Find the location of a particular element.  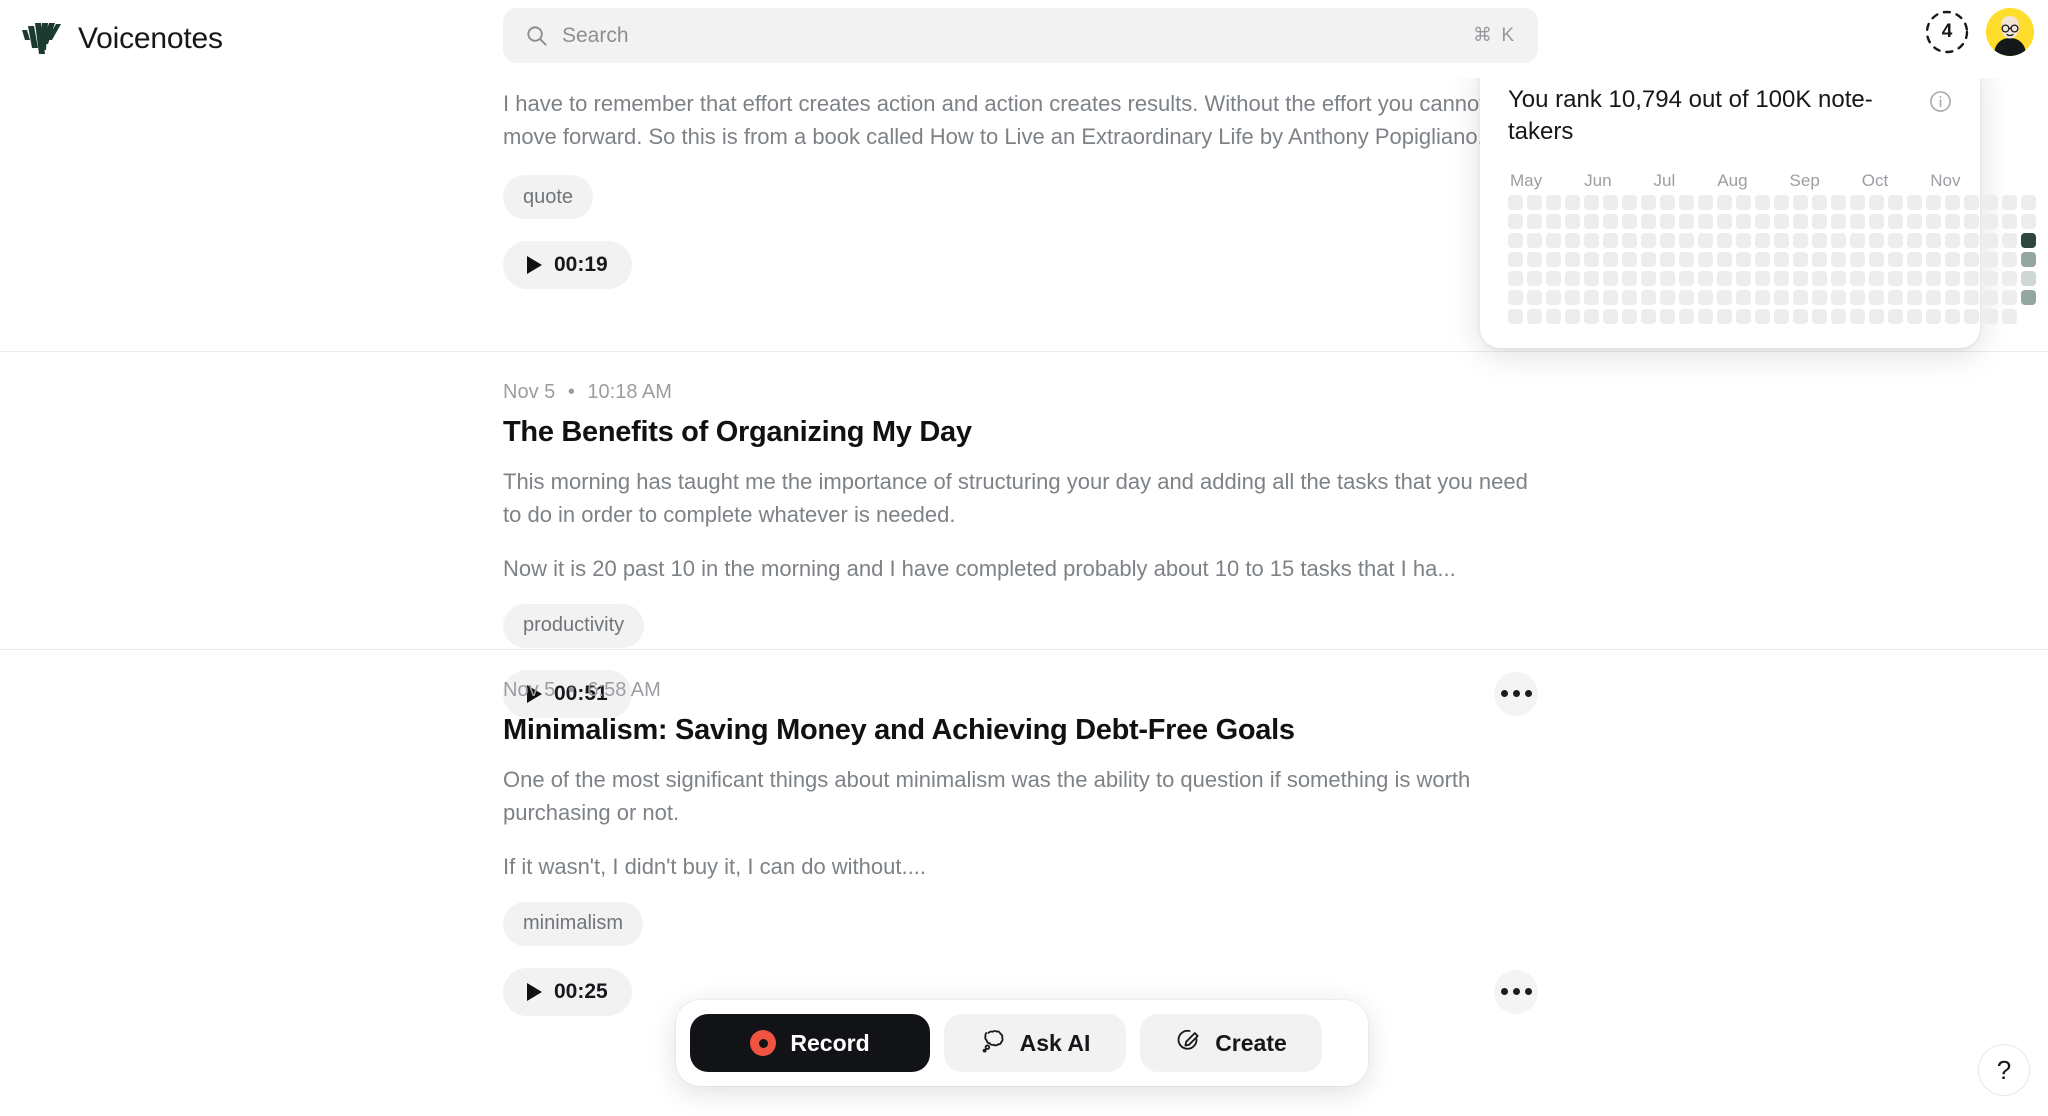

play-button: 00:25 is located at coordinates (567, 991).